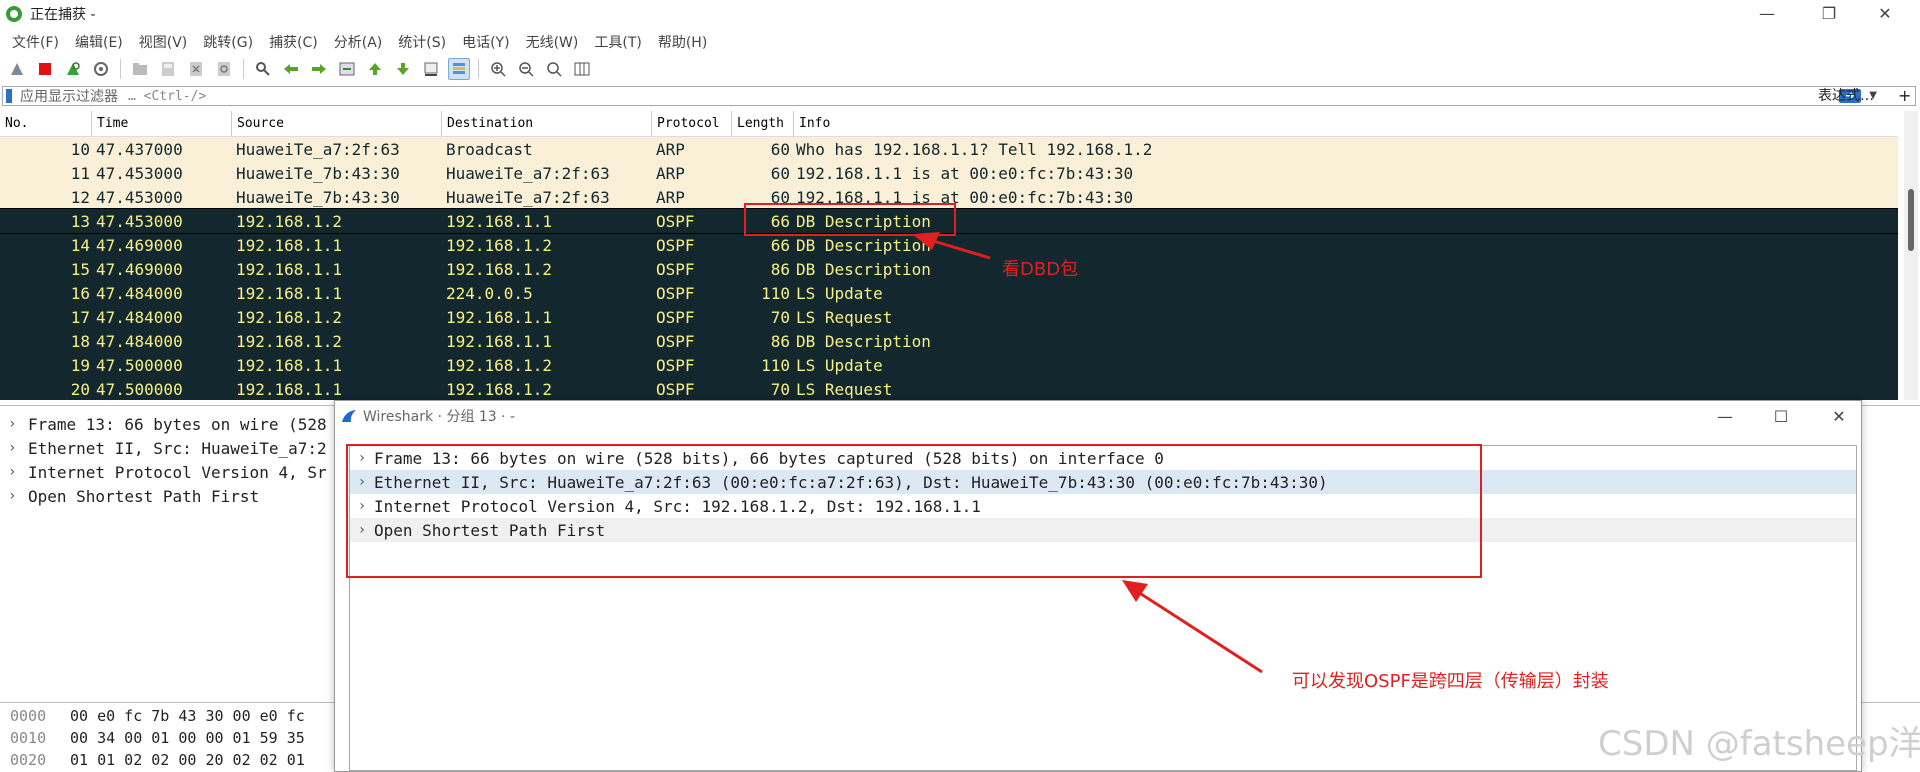 The height and width of the screenshot is (772, 1920). Describe the element at coordinates (1200, 632) in the screenshot. I see `arrow-to-tree` at that location.